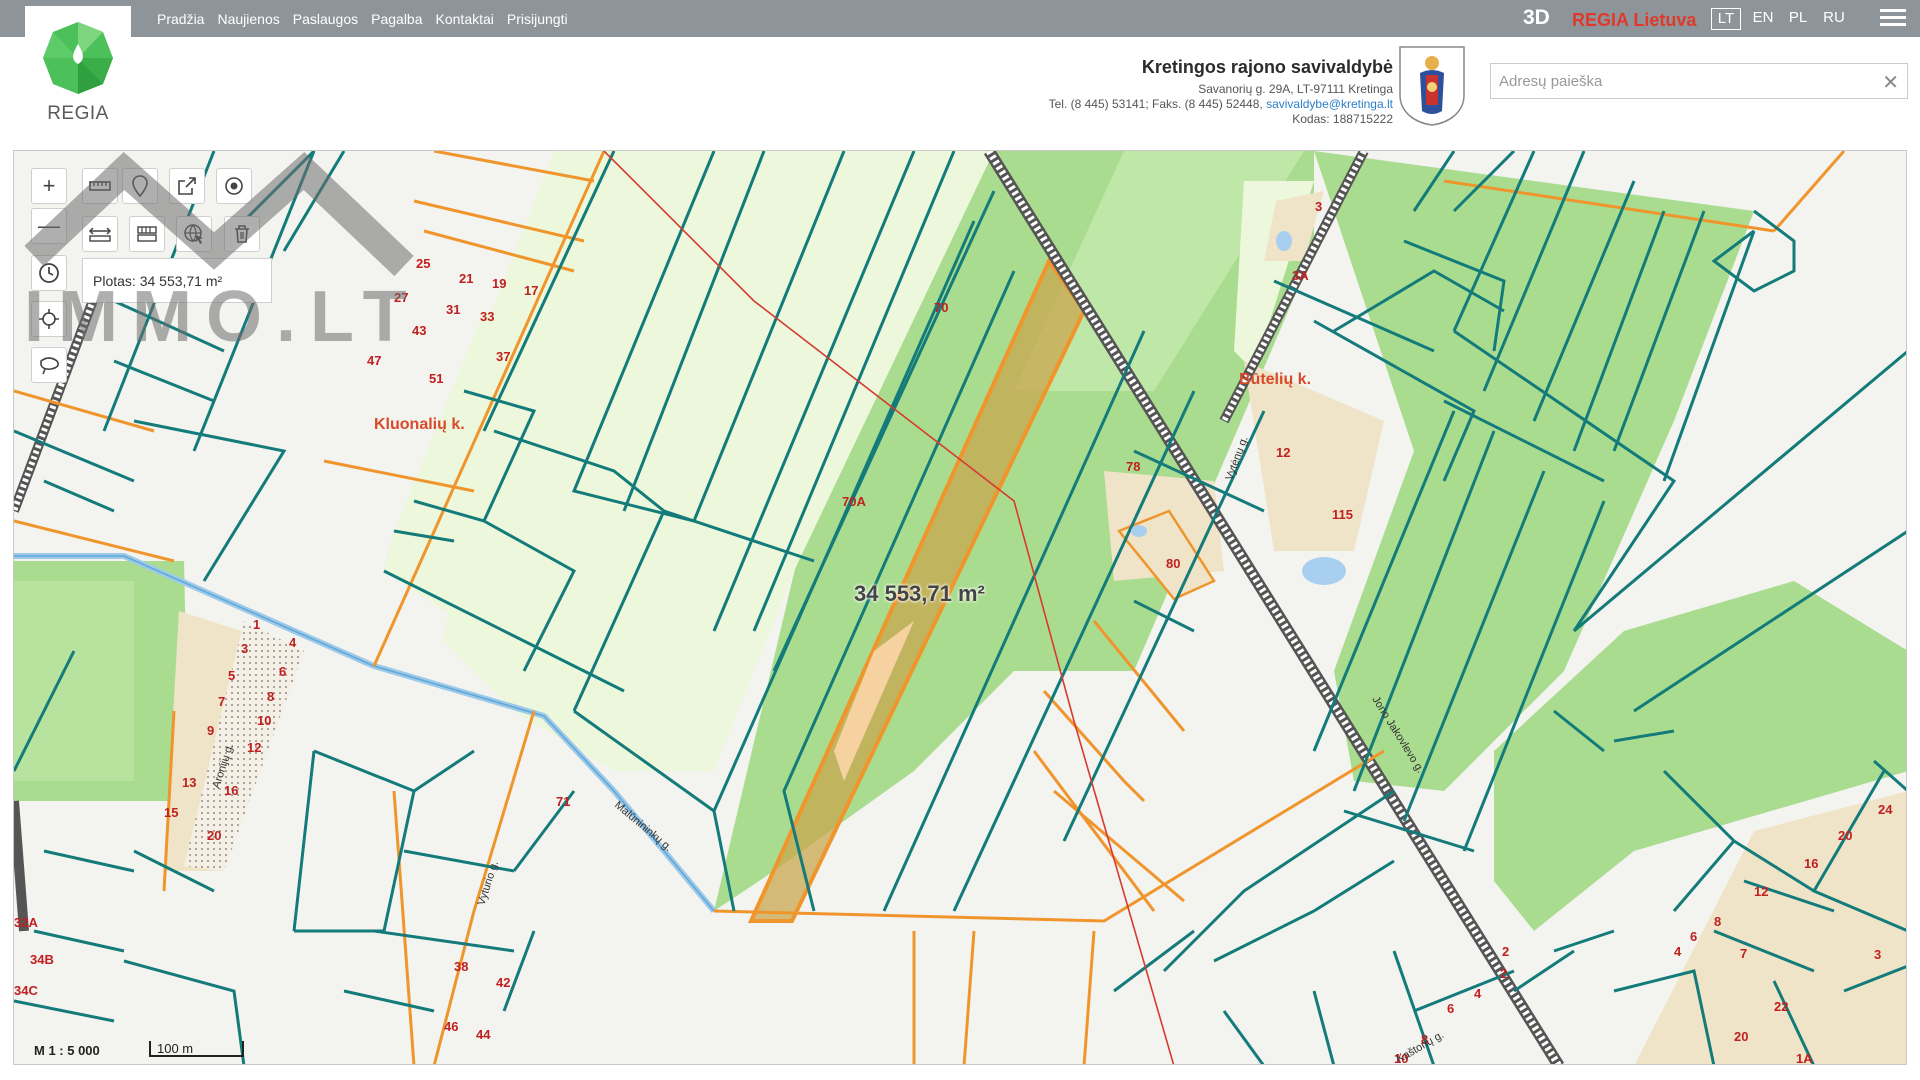  I want to click on built-area-buteliai, so click(1314, 456).